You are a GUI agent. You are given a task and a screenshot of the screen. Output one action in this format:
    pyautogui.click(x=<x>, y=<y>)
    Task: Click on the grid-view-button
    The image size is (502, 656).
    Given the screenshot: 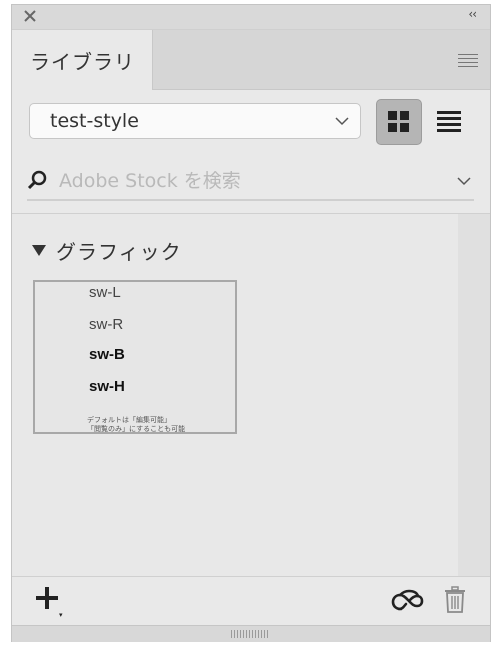 What is the action you would take?
    pyautogui.click(x=399, y=122)
    